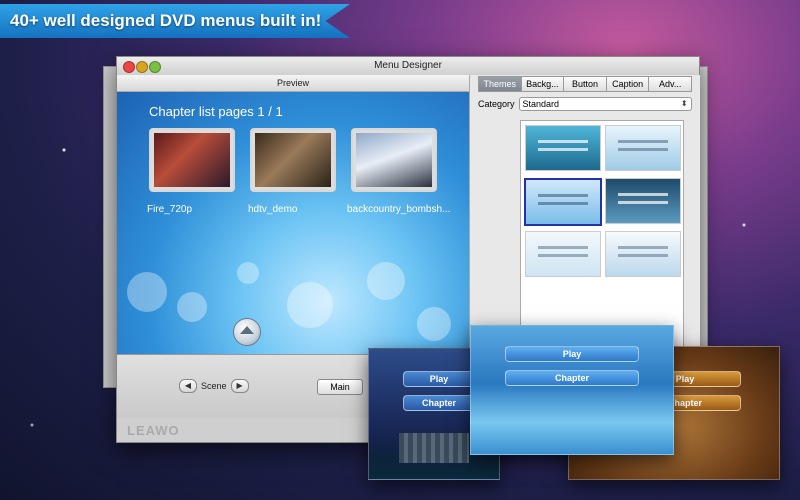 This screenshot has height=500, width=800. What do you see at coordinates (166, 20) in the screenshot?
I see `promo-banner-text: 40+ well designed DVD menus built in!` at bounding box center [166, 20].